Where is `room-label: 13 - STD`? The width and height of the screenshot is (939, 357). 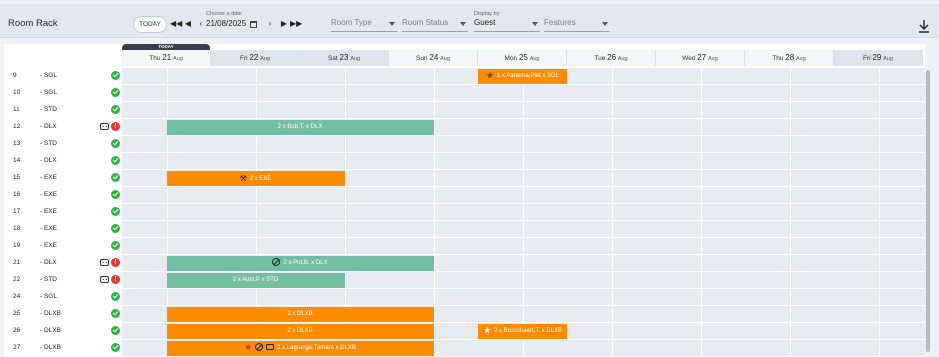
room-label: 13 - STD is located at coordinates (63, 144).